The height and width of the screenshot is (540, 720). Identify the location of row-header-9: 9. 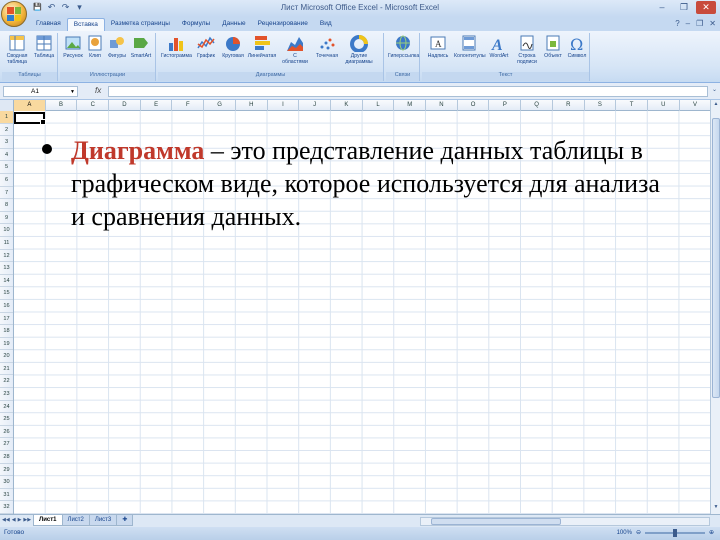
(6, 218).